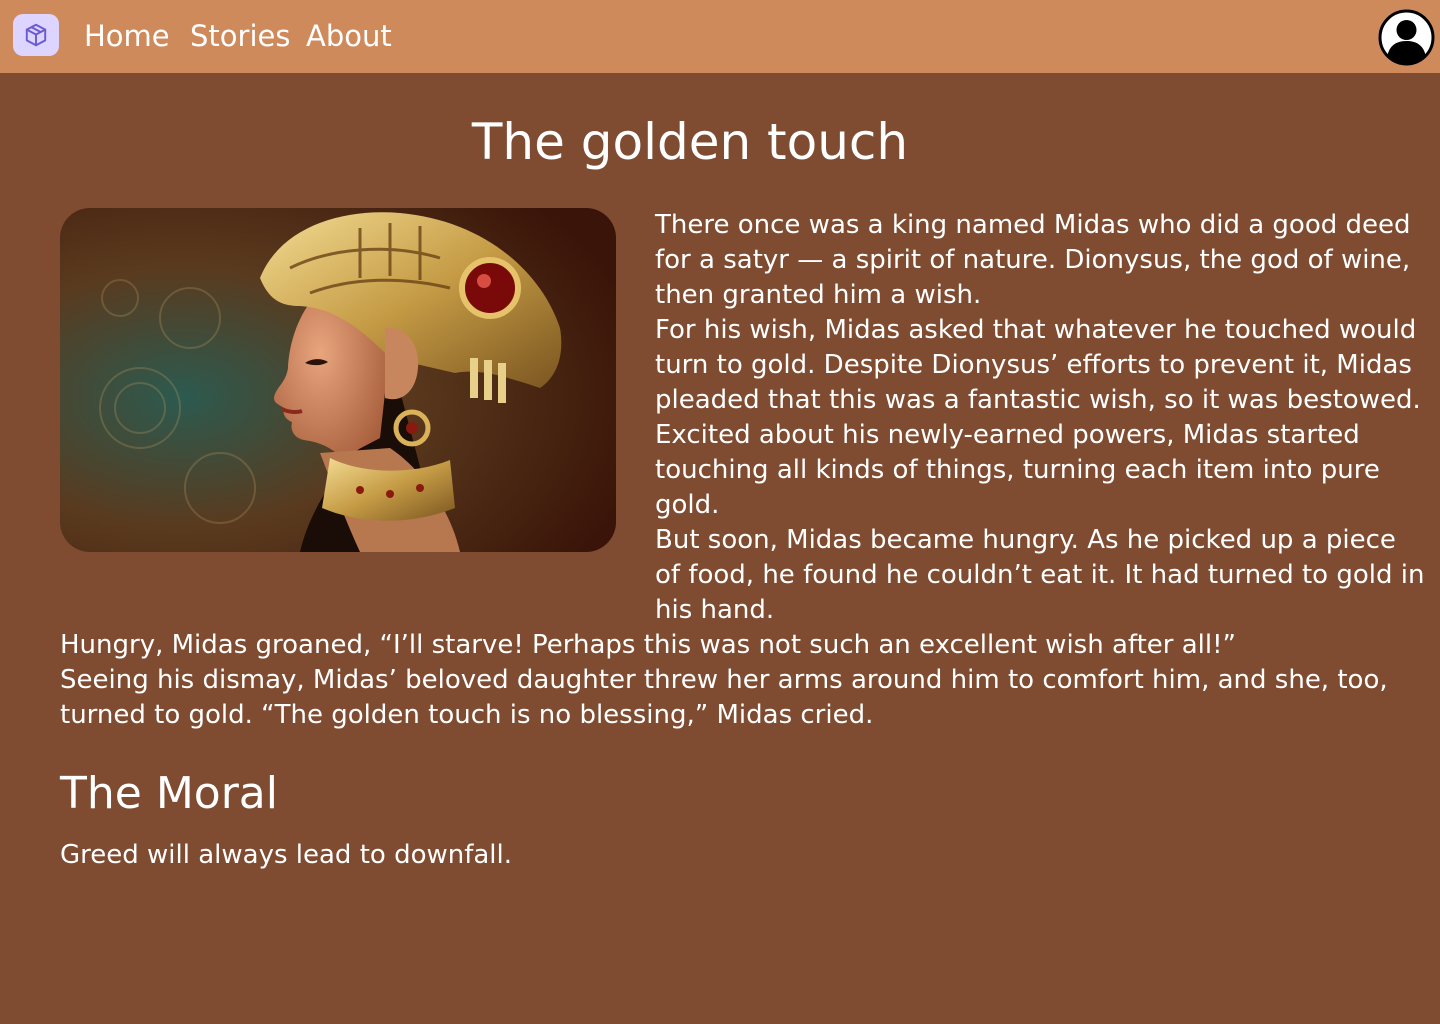  I want to click on portrait-image, so click(338, 380).